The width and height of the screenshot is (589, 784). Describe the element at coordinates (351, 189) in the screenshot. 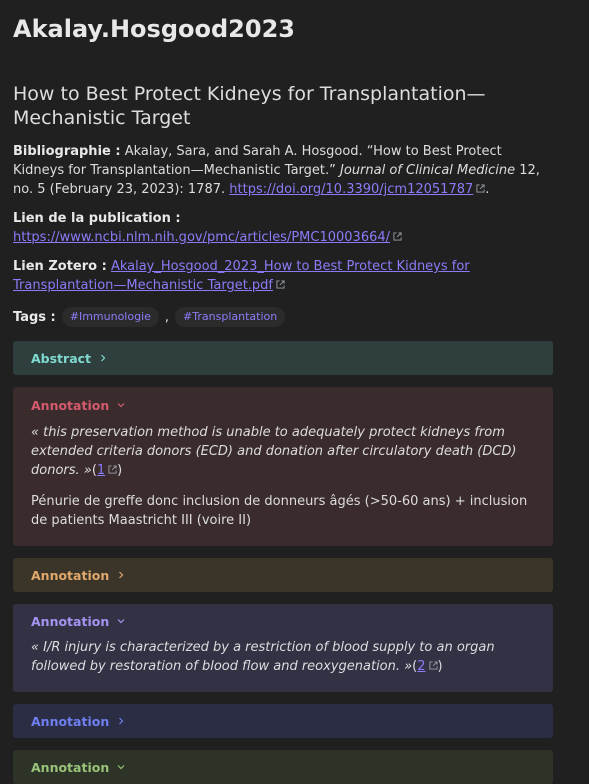

I see `doi-link: https://doi.org/10.3390/jcm12051787` at that location.